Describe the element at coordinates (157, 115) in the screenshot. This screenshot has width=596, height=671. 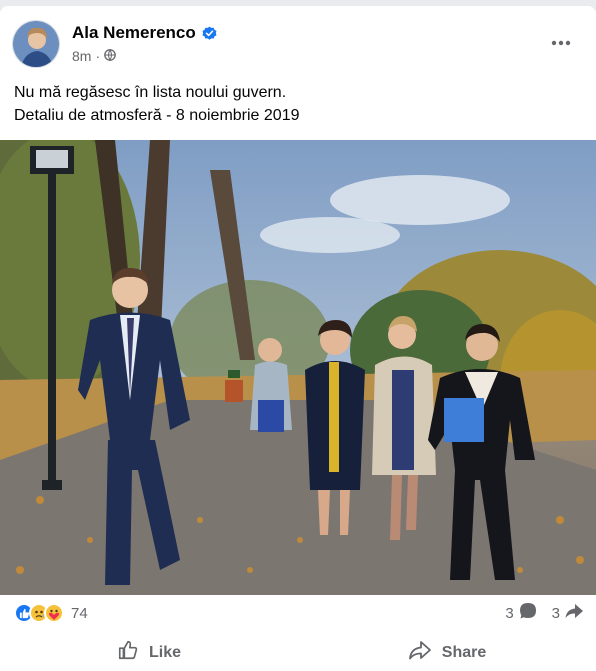
I see `post-text-line-2: Detaliu de atmosferă - 8 noiembrie 2019` at that location.